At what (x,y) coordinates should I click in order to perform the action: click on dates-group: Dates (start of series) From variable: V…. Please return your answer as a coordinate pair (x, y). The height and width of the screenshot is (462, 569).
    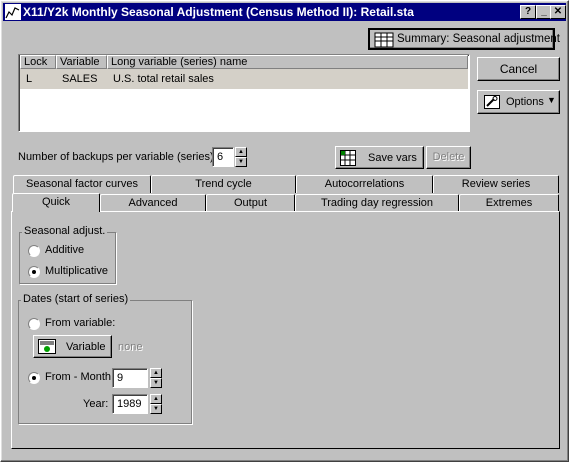
    Looking at the image, I should click on (105, 358).